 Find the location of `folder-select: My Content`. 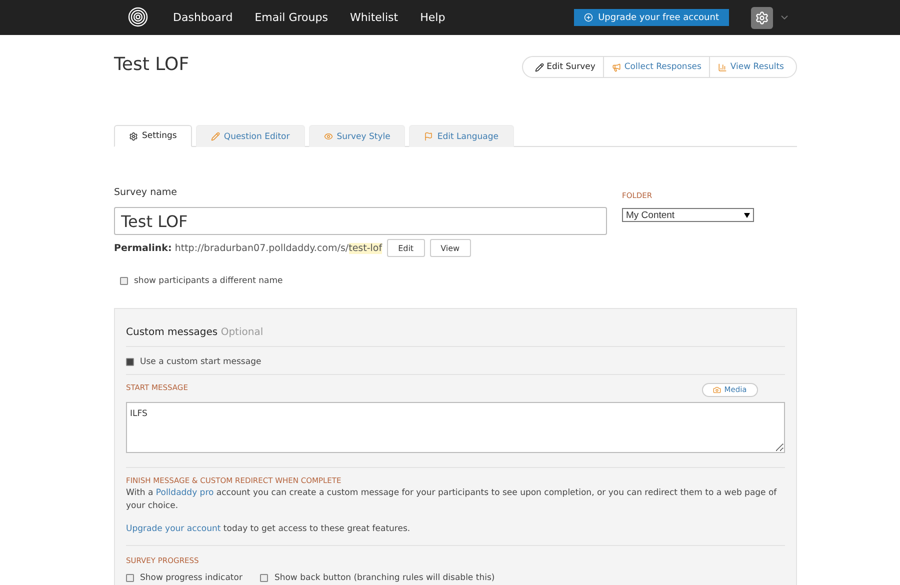

folder-select: My Content is located at coordinates (688, 215).